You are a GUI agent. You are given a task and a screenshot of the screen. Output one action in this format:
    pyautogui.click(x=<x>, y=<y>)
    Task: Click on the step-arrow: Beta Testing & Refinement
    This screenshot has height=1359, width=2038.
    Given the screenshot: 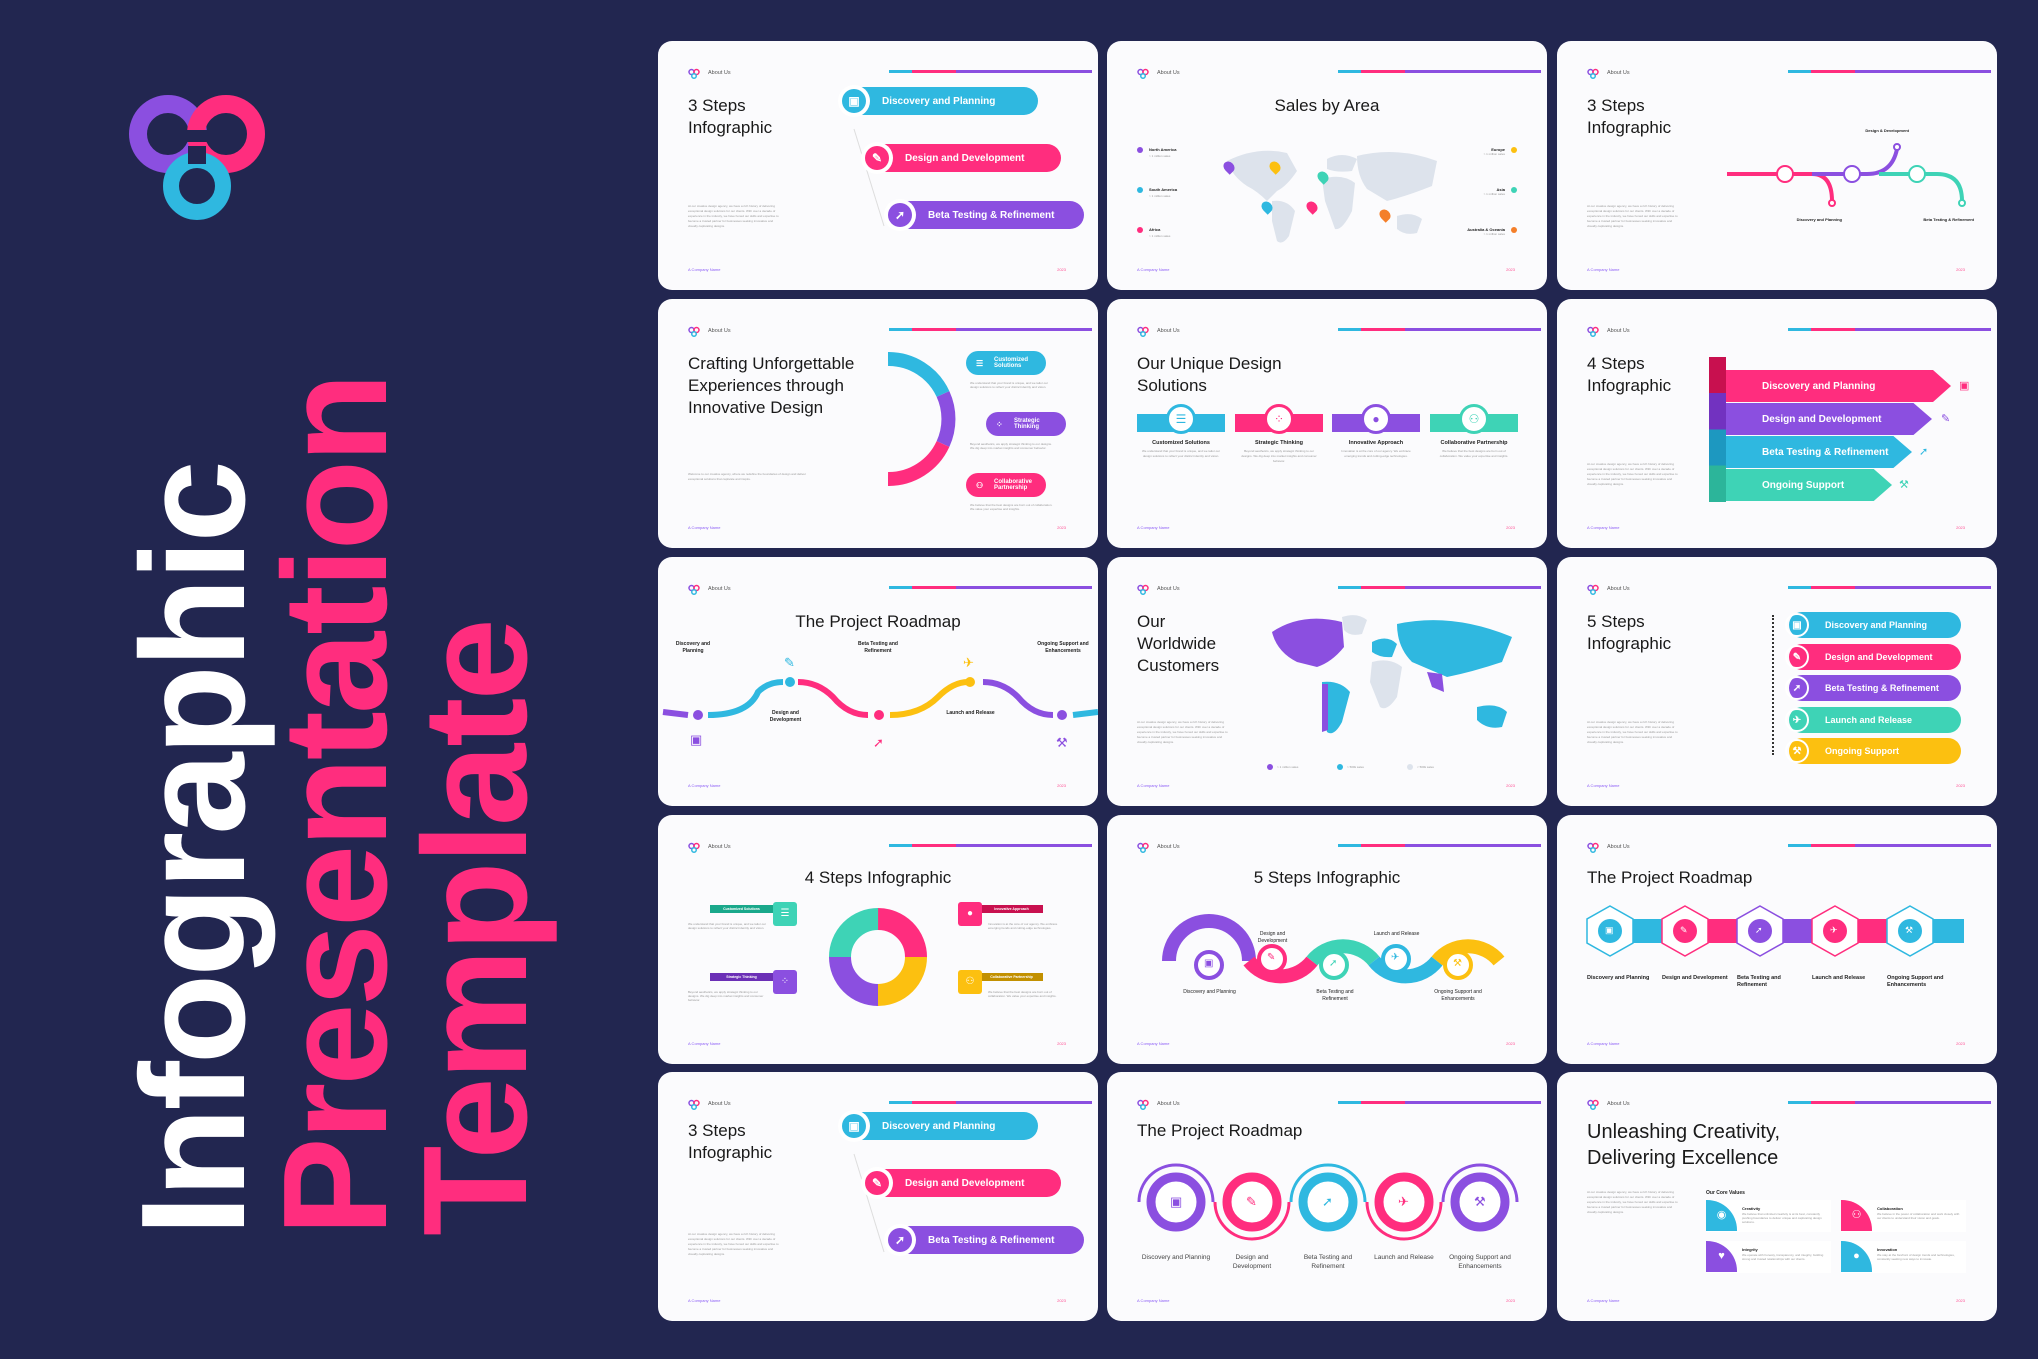 What is the action you would take?
    pyautogui.click(x=1819, y=452)
    